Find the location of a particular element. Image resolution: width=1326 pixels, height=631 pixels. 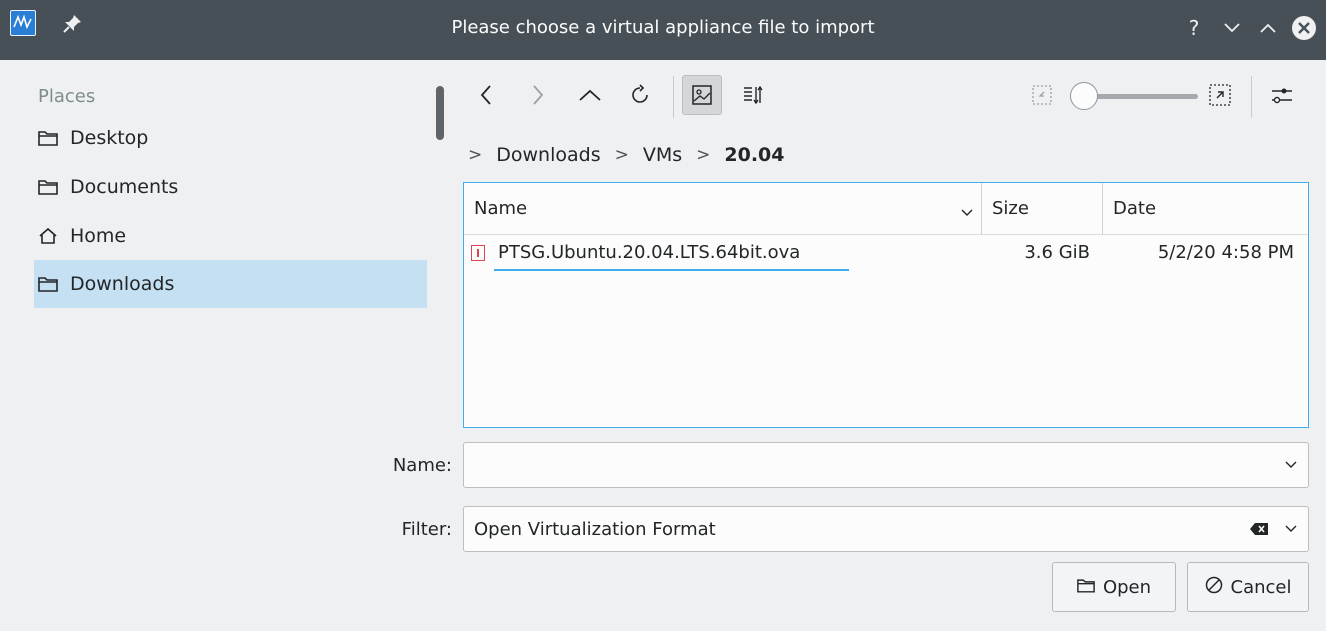

zoom-out-icon is located at coordinates (1042, 95).